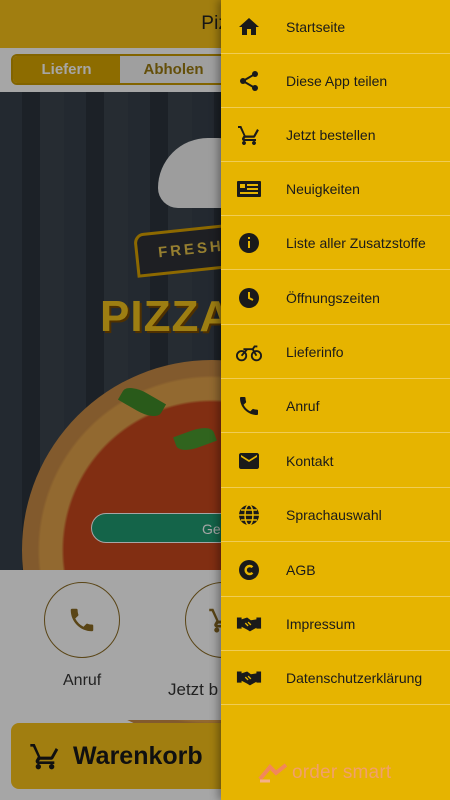  I want to click on menu-label: Anruf, so click(303, 405).